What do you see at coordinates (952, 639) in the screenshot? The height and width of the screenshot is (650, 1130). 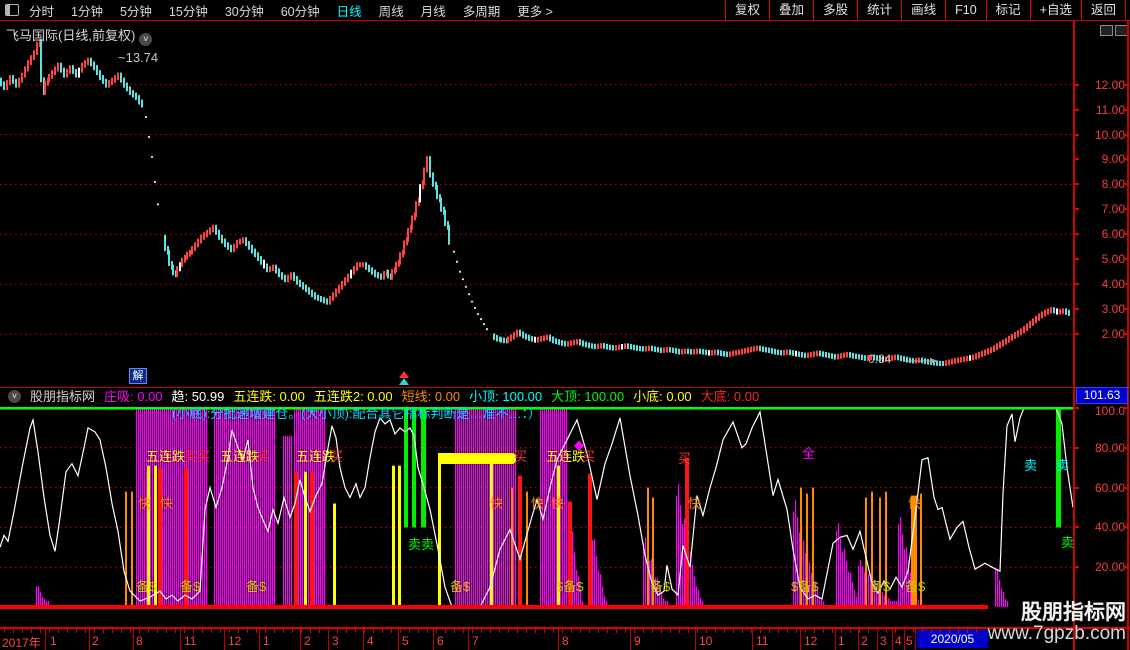 I see `date-box: 2020/05` at bounding box center [952, 639].